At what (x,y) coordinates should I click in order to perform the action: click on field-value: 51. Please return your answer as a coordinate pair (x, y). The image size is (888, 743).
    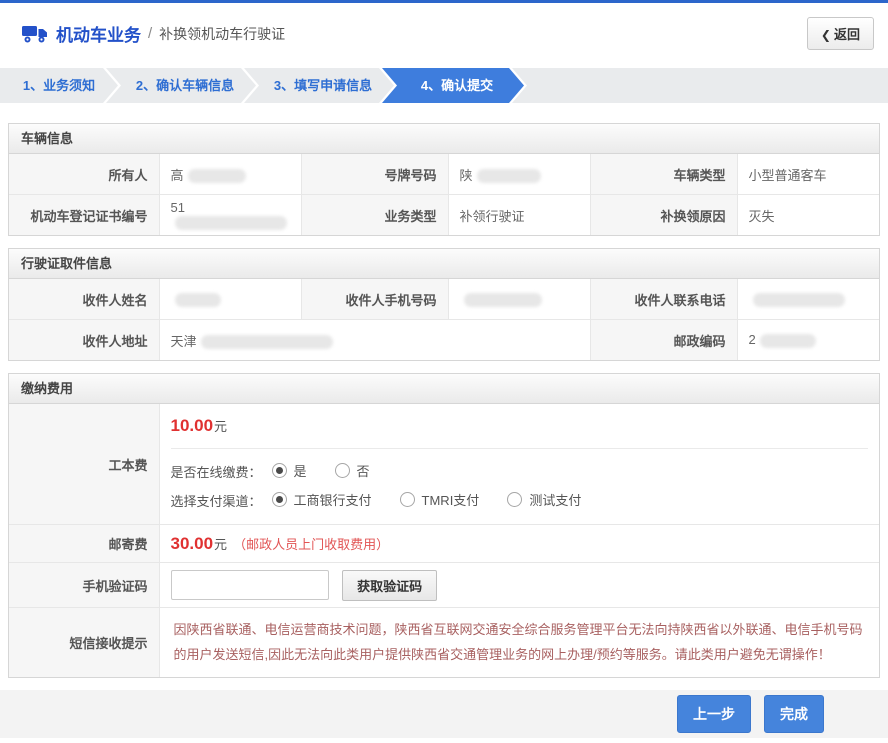
    Looking at the image, I should click on (230, 214).